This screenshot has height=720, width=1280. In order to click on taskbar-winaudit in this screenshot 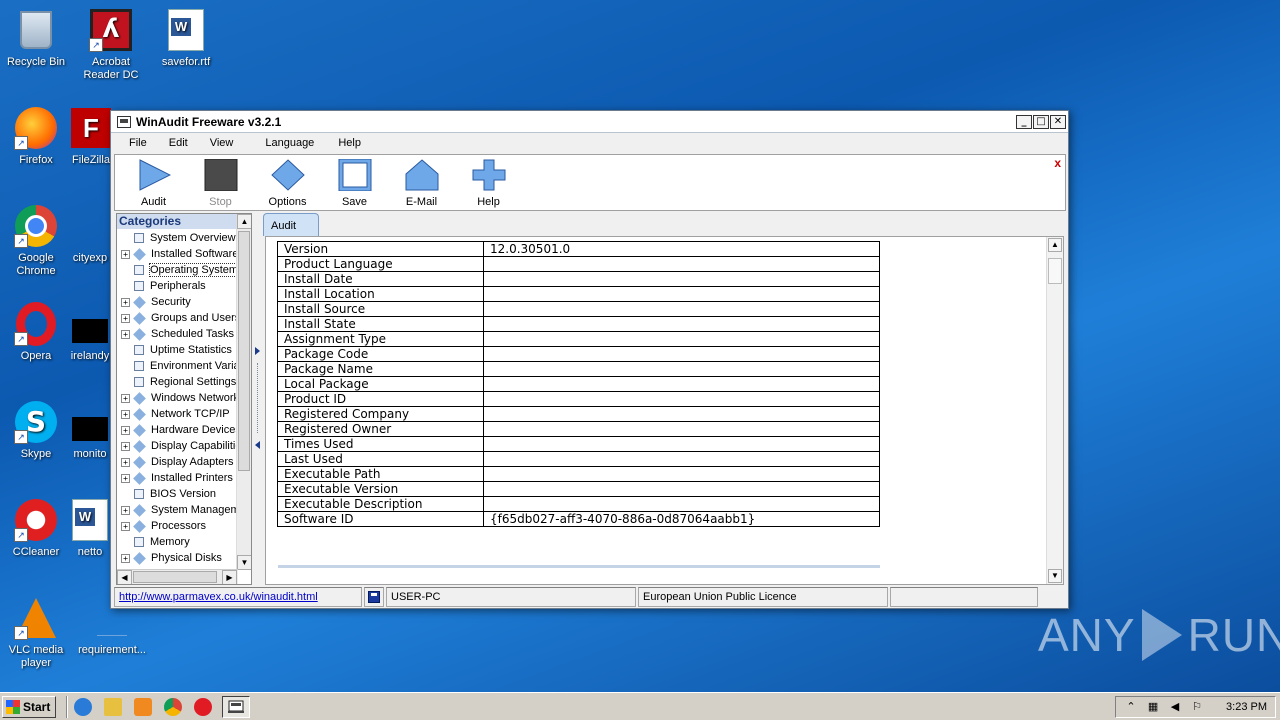, I will do `click(236, 706)`.